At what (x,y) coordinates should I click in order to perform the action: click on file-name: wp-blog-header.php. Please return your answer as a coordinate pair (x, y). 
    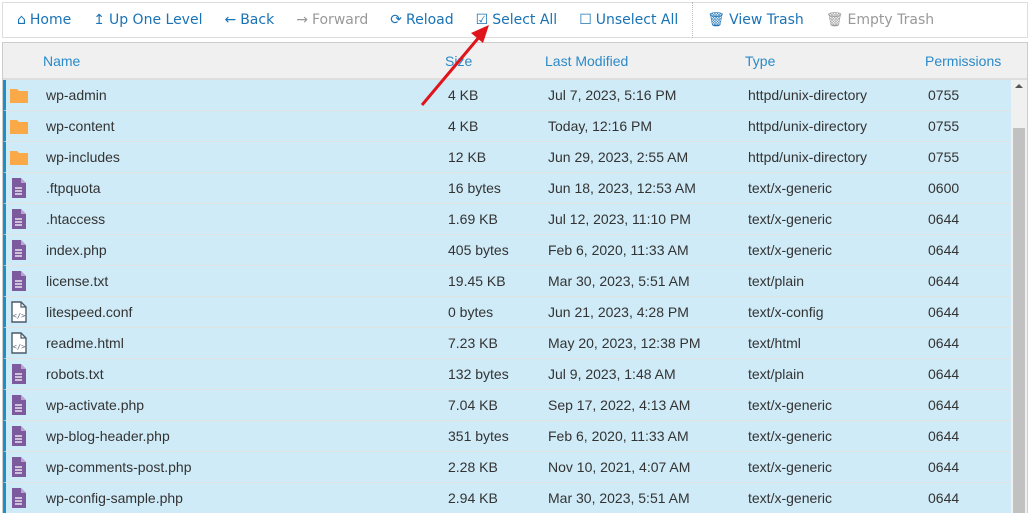
    Looking at the image, I should click on (108, 436).